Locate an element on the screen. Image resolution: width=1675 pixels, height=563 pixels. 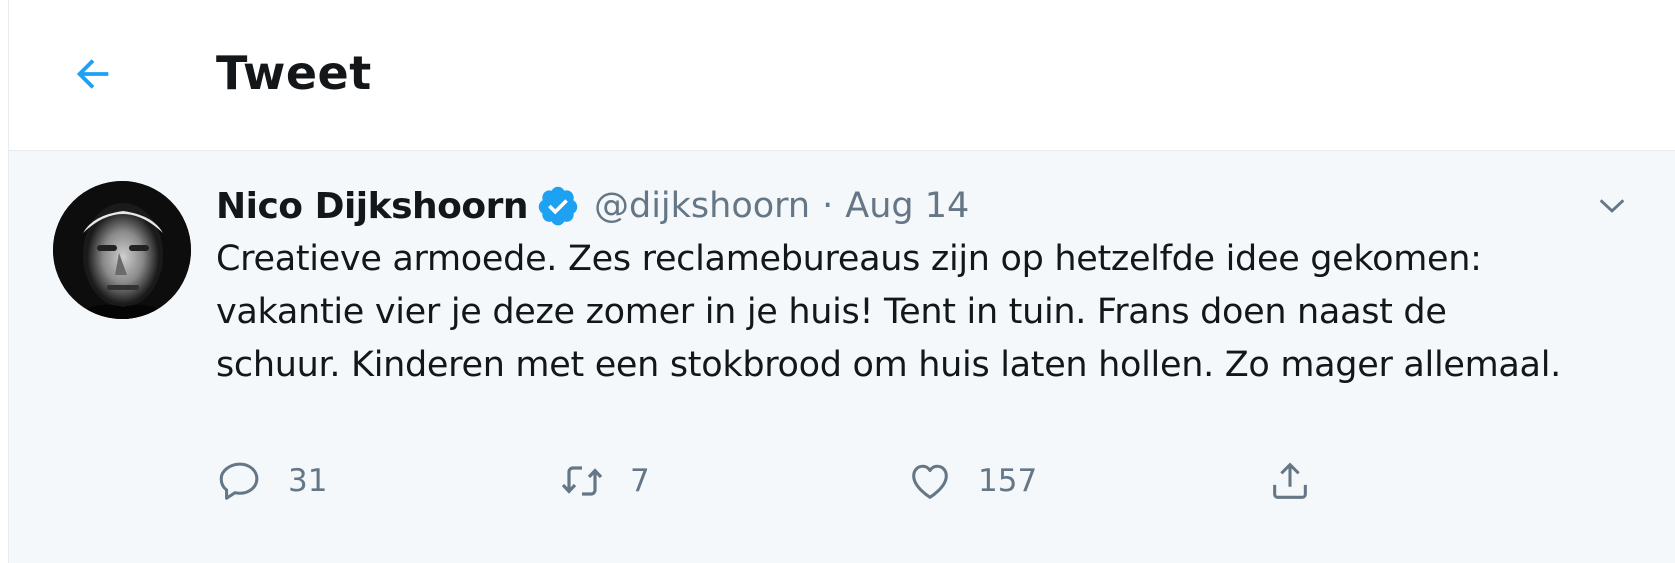
verified-badge-icon is located at coordinates (558, 206).